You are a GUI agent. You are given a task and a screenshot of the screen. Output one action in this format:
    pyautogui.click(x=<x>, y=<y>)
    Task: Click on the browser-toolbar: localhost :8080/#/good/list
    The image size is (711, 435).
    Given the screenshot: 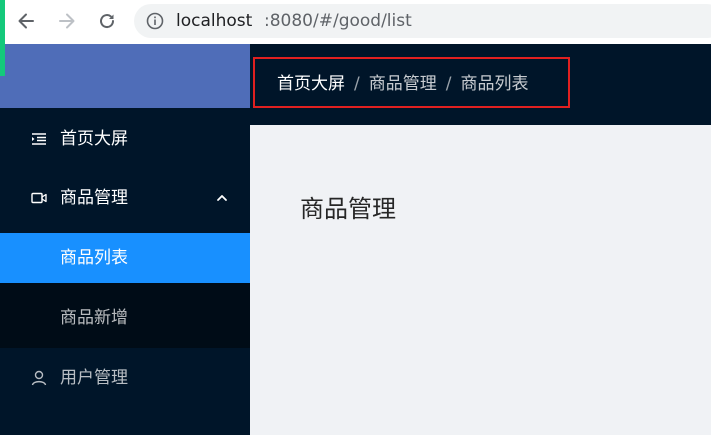 What is the action you would take?
    pyautogui.click(x=355, y=22)
    